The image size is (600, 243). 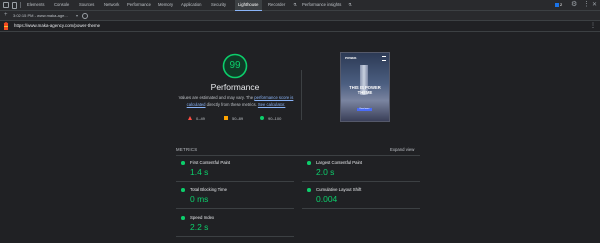 I want to click on issues-icon, so click(x=557, y=4).